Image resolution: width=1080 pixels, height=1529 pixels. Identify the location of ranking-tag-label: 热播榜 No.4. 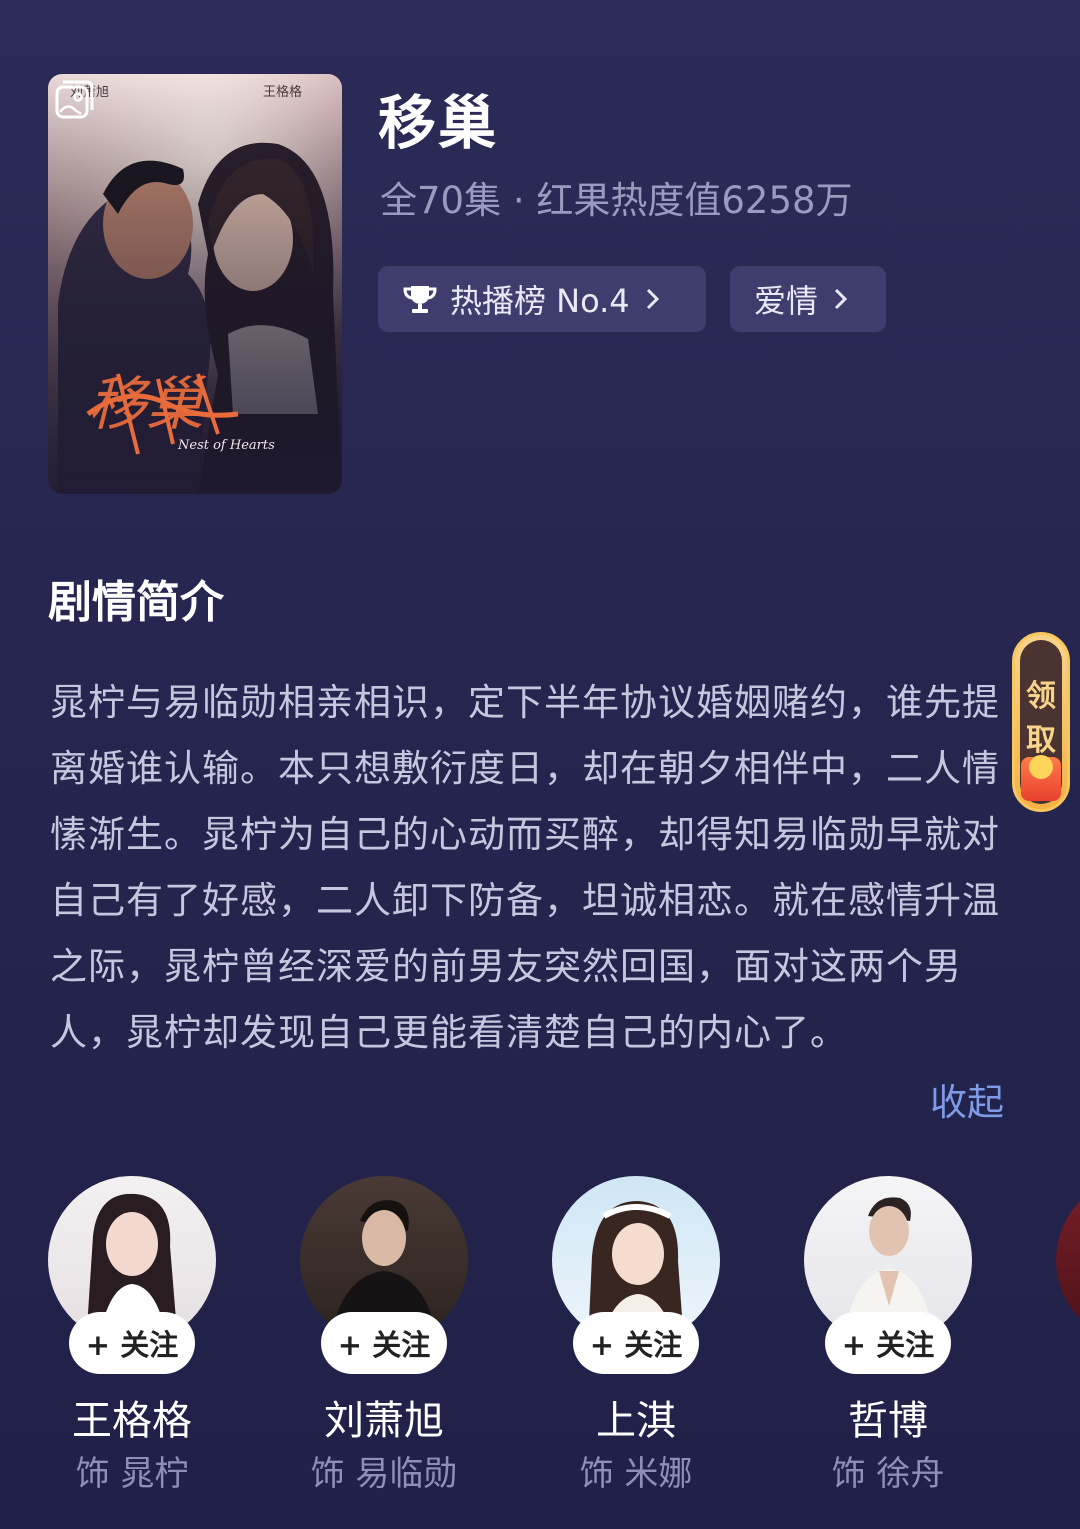
(540, 301).